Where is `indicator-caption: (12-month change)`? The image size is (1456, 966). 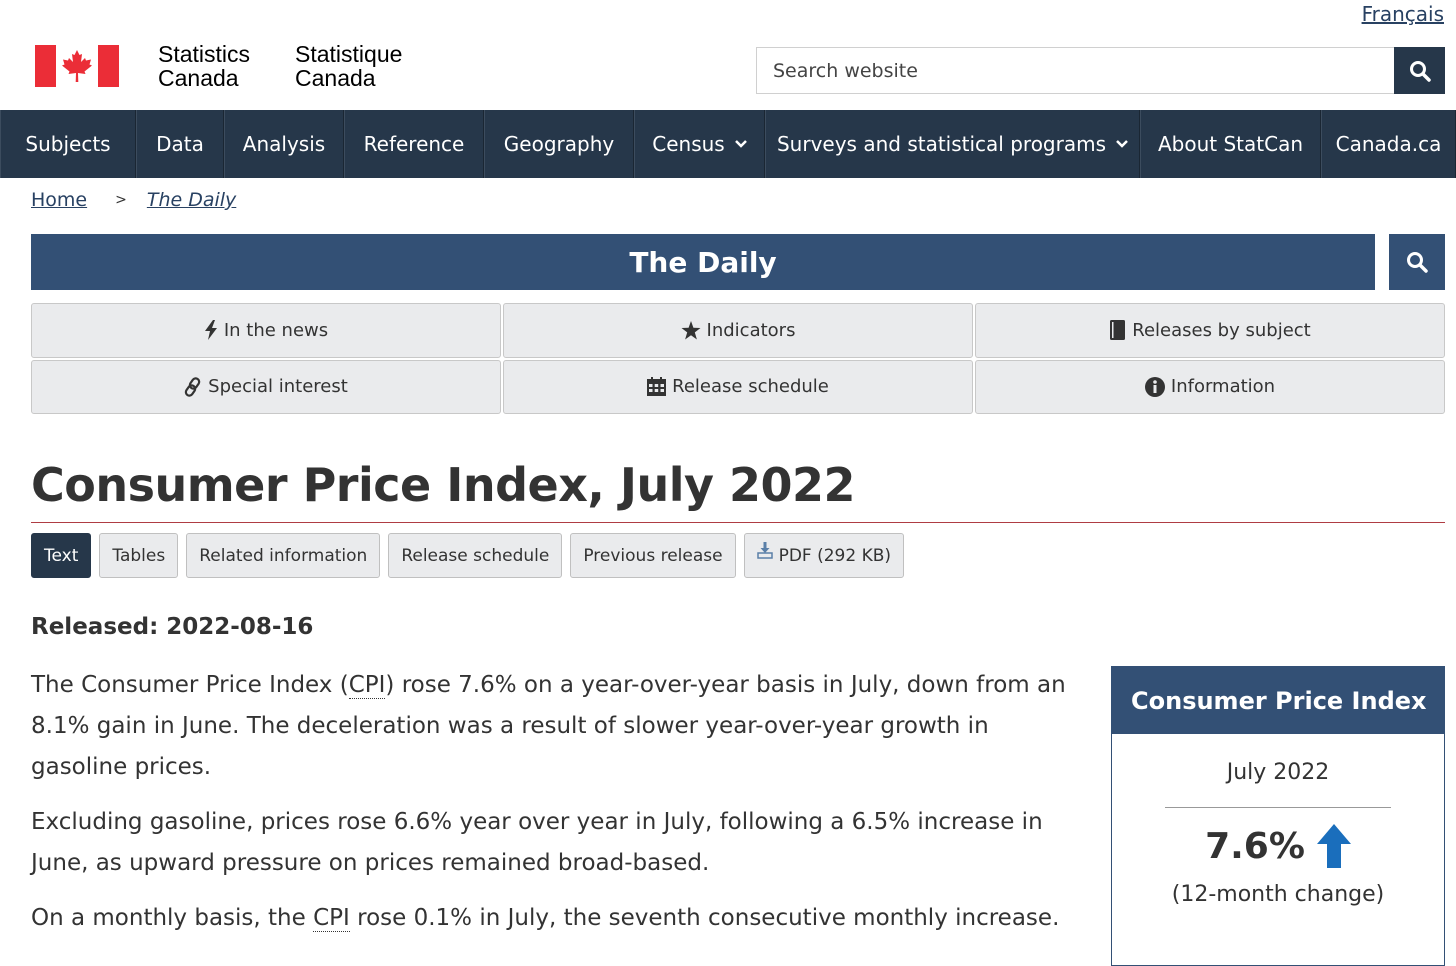
indicator-caption: (12-month change) is located at coordinates (1278, 894).